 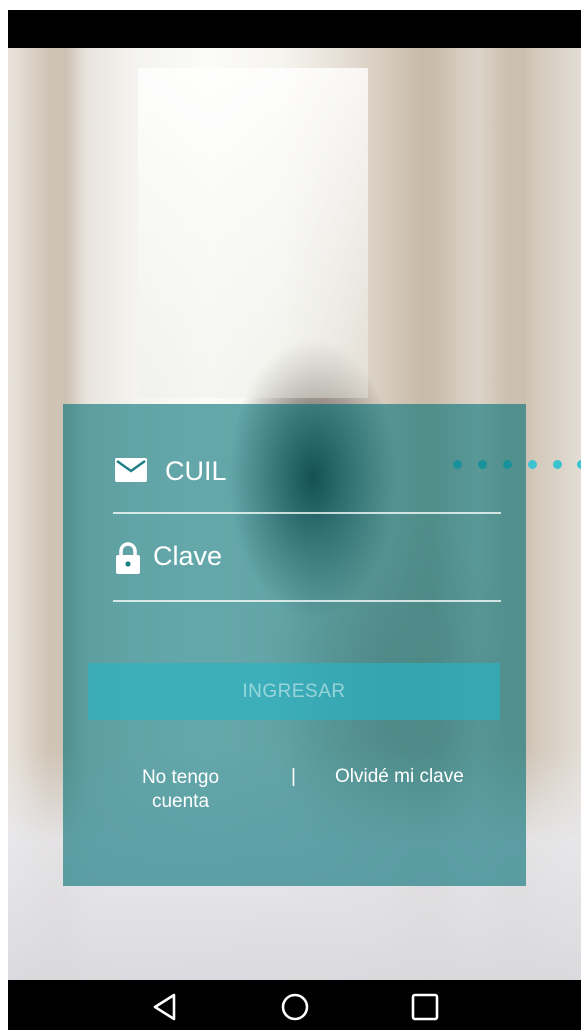 I want to click on background-window, so click(x=253, y=233).